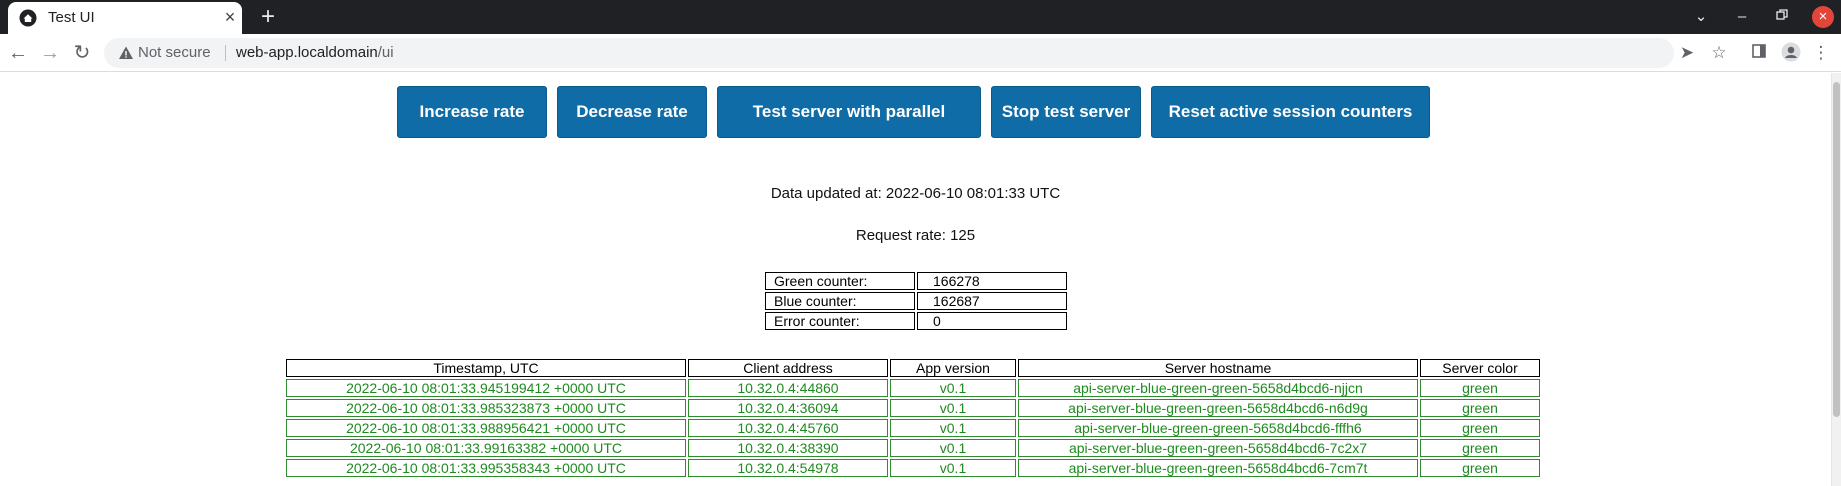 This screenshot has width=1841, height=486. What do you see at coordinates (916, 321) in the screenshot?
I see `counter-row-error: Error counter: 0` at bounding box center [916, 321].